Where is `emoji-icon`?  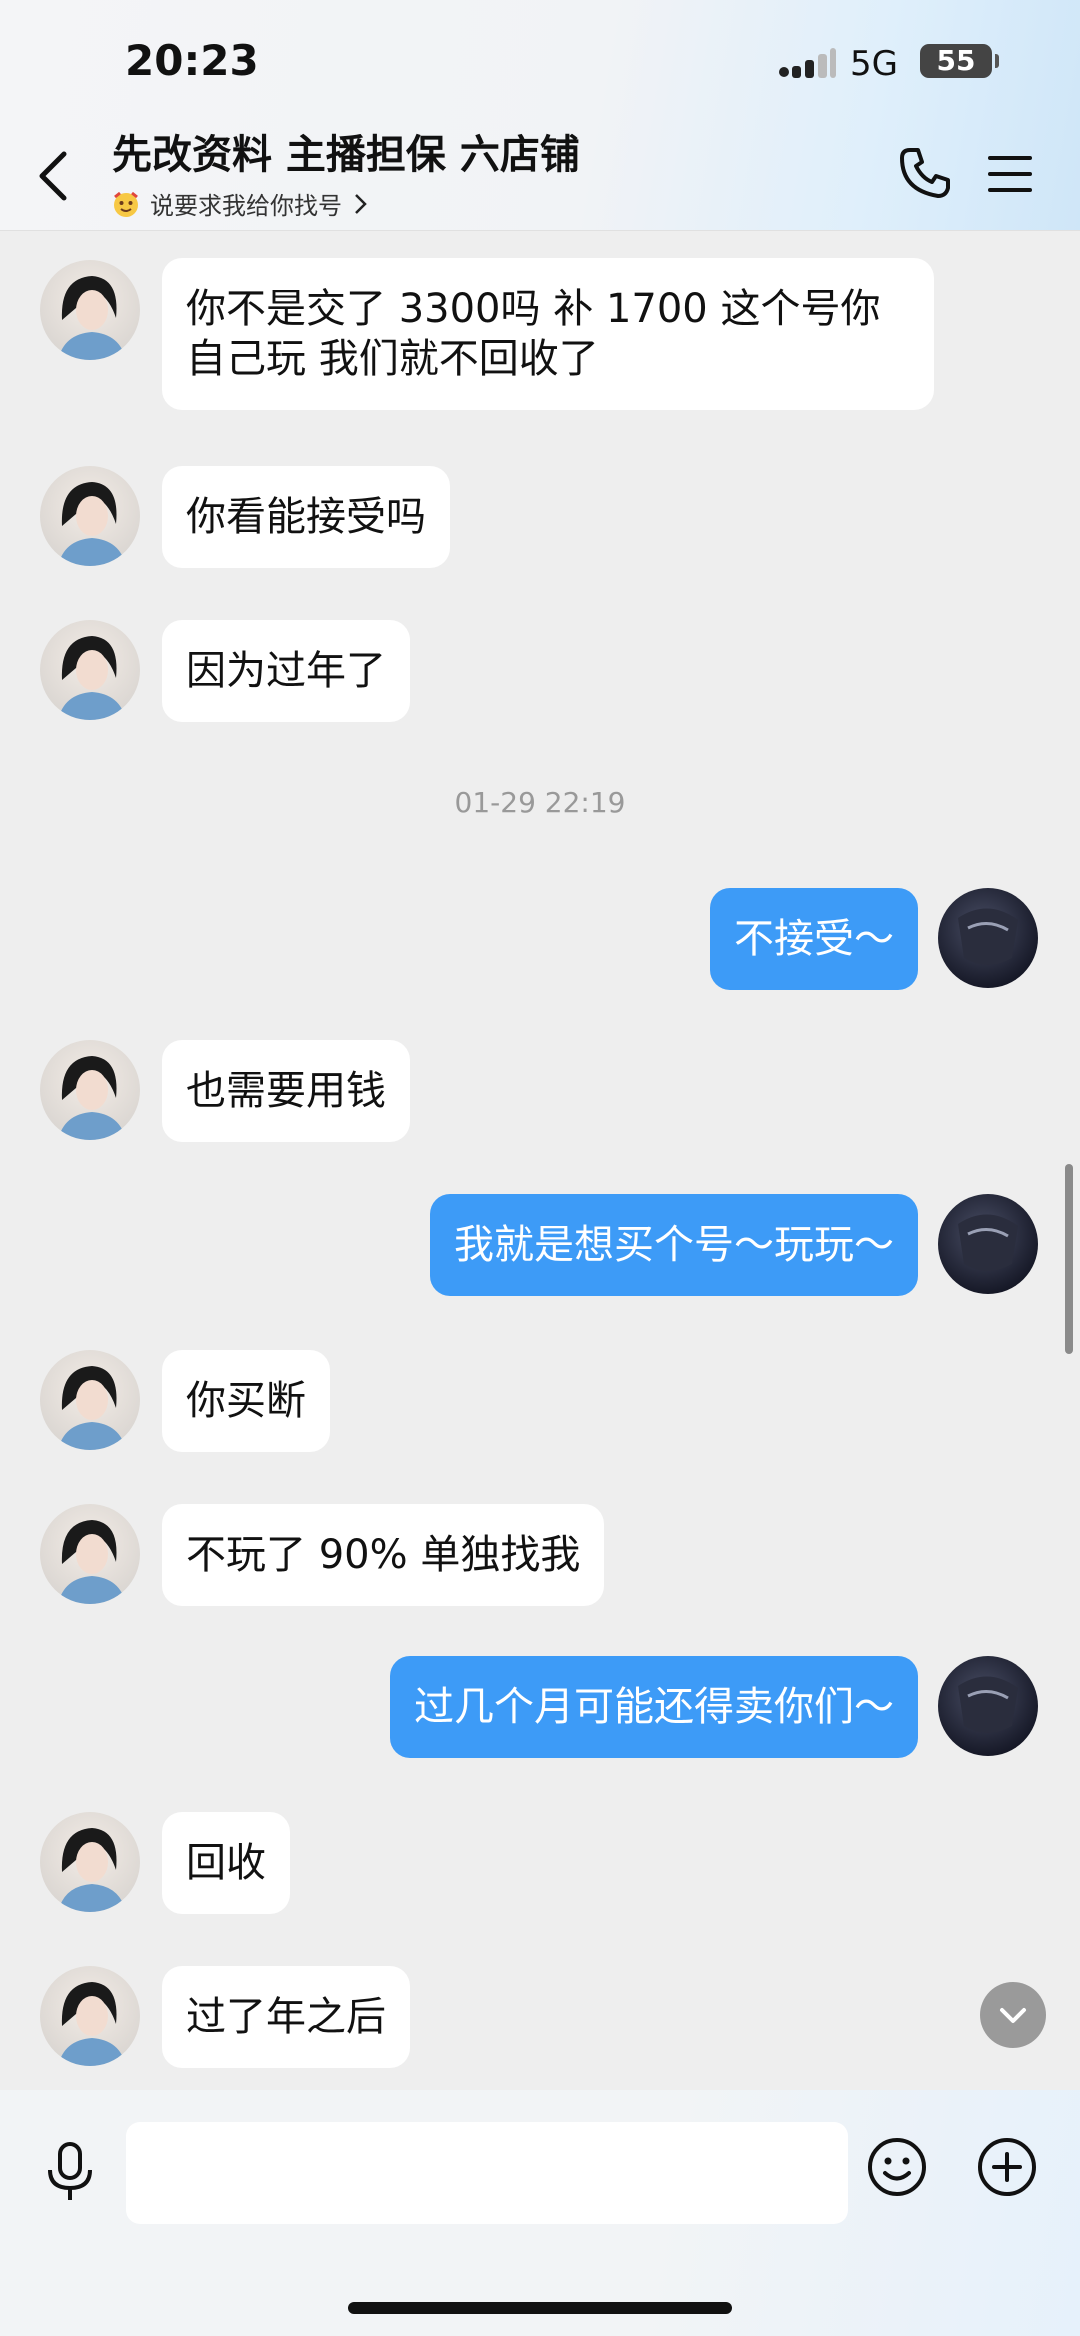 emoji-icon is located at coordinates (897, 2167).